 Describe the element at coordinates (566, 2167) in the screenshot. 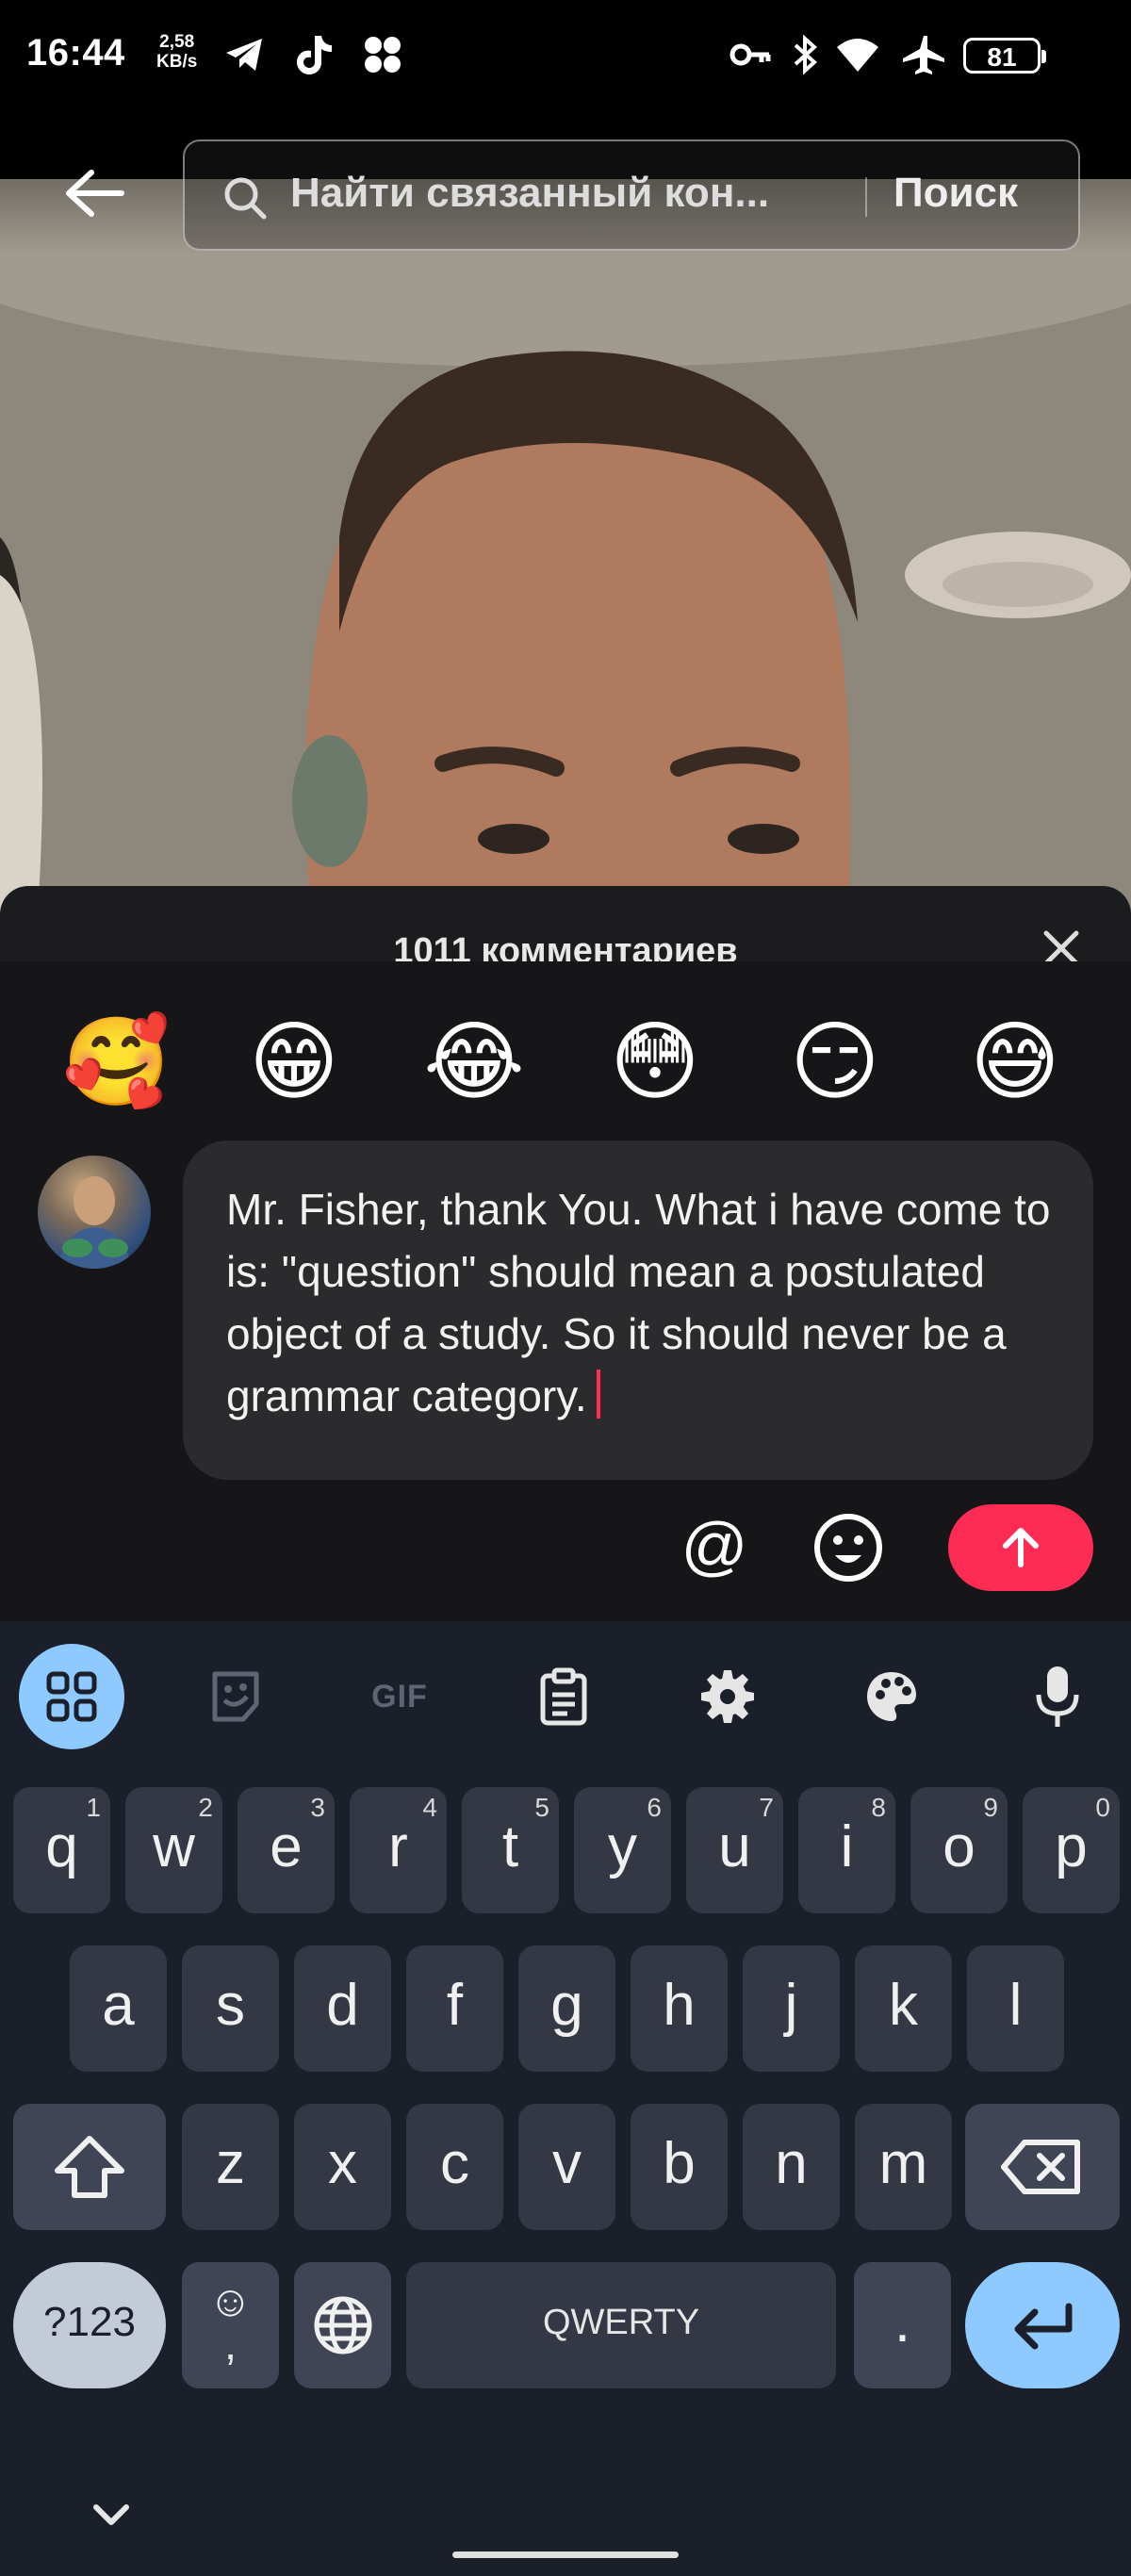

I see `key-v: v` at that location.